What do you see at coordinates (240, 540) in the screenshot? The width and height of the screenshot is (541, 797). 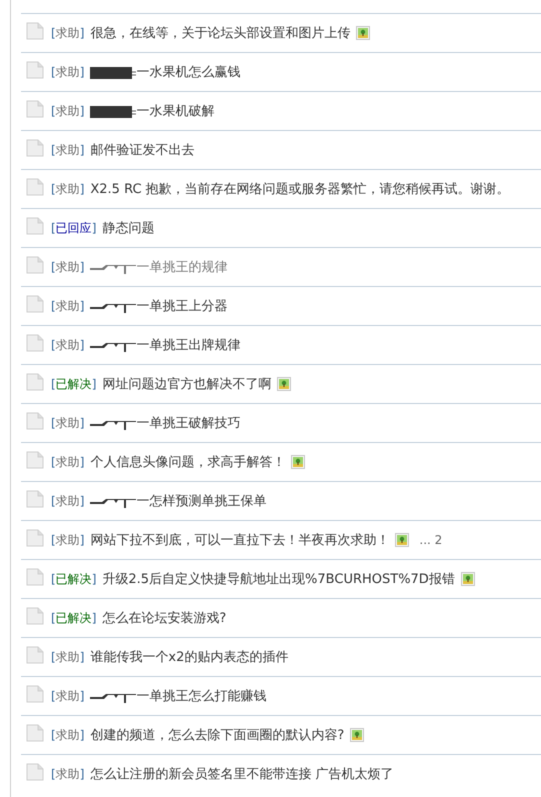 I see `thread-title: 网站下拉不到底，可以一直拉下去！半夜再次求助！` at bounding box center [240, 540].